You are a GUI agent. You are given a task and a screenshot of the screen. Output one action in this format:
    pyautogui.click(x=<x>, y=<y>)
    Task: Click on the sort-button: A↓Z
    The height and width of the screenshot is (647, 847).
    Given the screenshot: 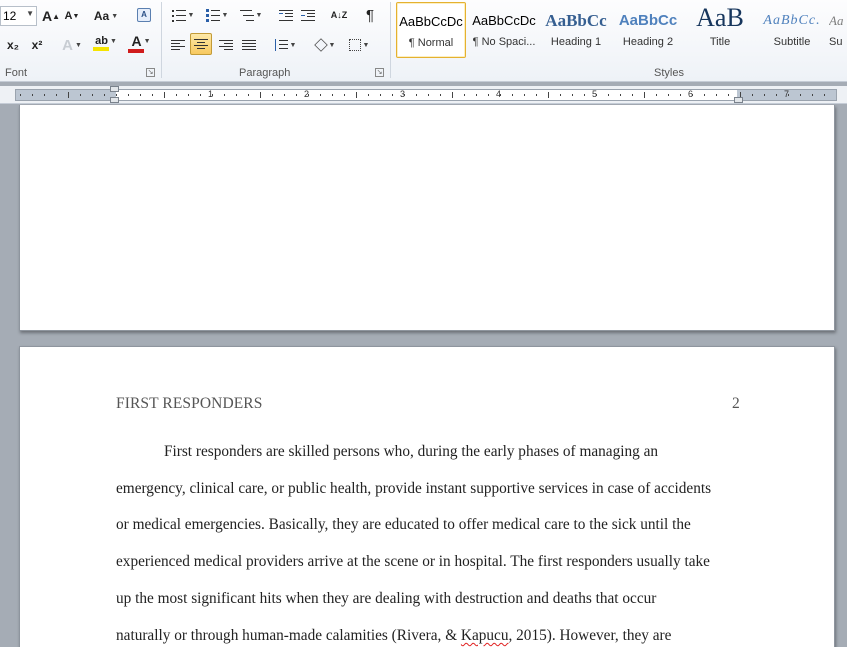 What is the action you would take?
    pyautogui.click(x=339, y=15)
    